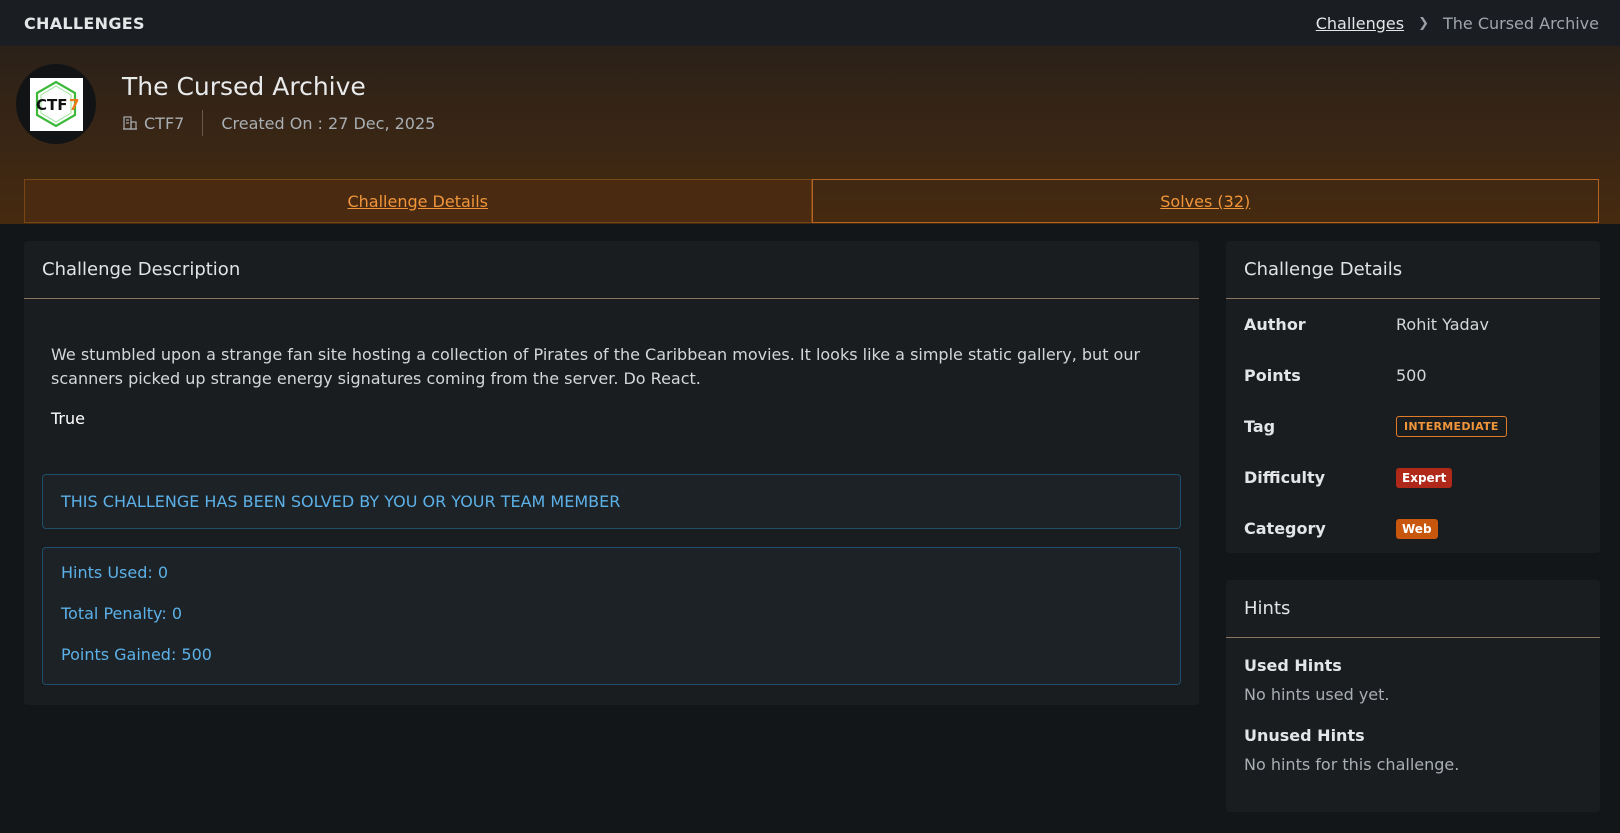 The height and width of the screenshot is (833, 1620). Describe the element at coordinates (1360, 23) in the screenshot. I see `breadcrumb-challenges-link: Challenges` at that location.